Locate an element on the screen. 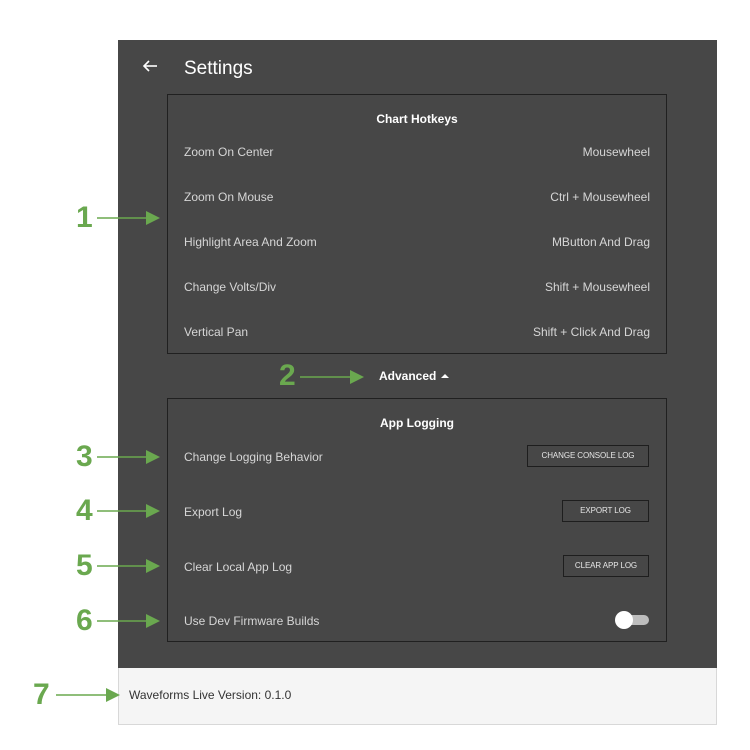  annotation-number: 4 is located at coordinates (84, 510).